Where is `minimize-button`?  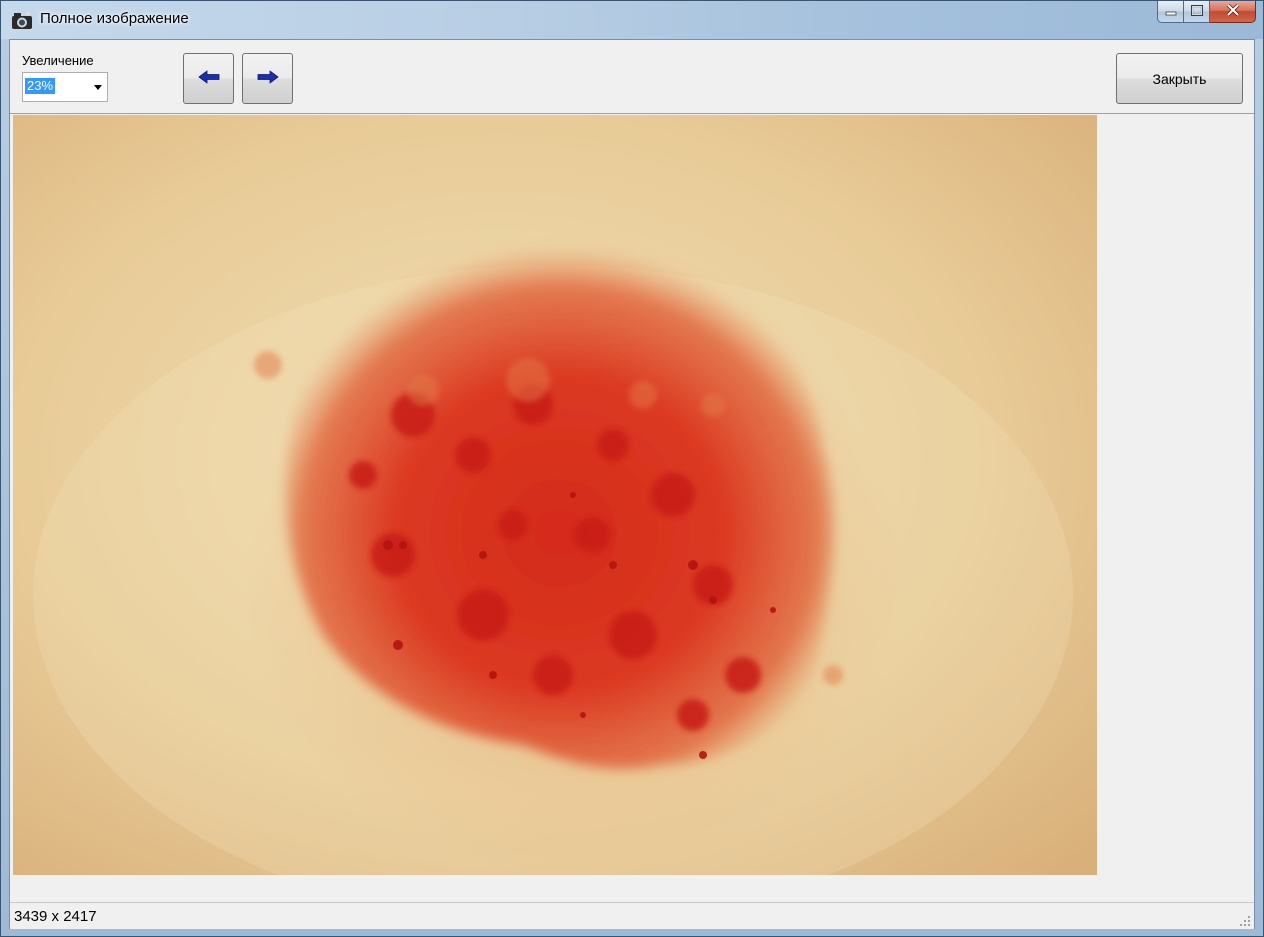
minimize-button is located at coordinates (1170, 12).